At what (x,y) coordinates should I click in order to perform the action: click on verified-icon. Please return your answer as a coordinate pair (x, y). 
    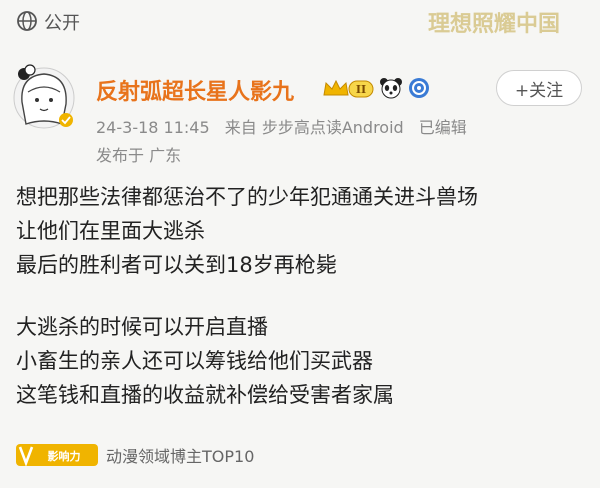
    Looking at the image, I should click on (419, 88).